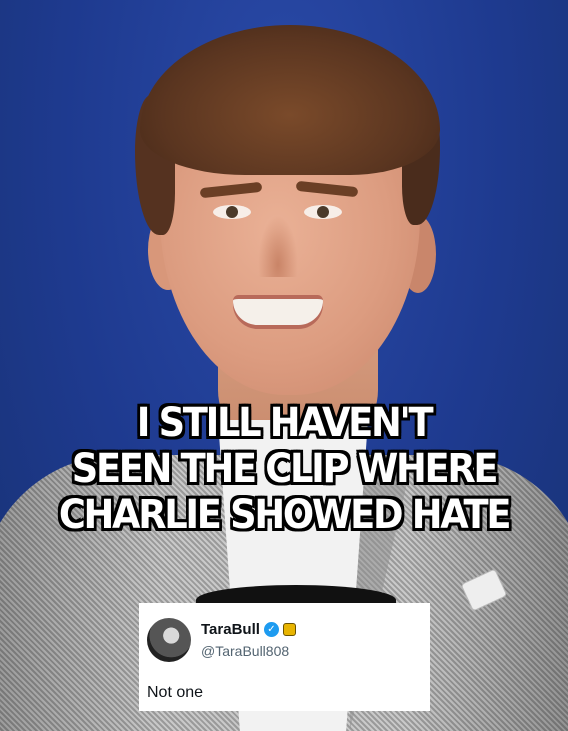 The height and width of the screenshot is (731, 568). What do you see at coordinates (175, 692) in the screenshot?
I see `post-text: Not one` at bounding box center [175, 692].